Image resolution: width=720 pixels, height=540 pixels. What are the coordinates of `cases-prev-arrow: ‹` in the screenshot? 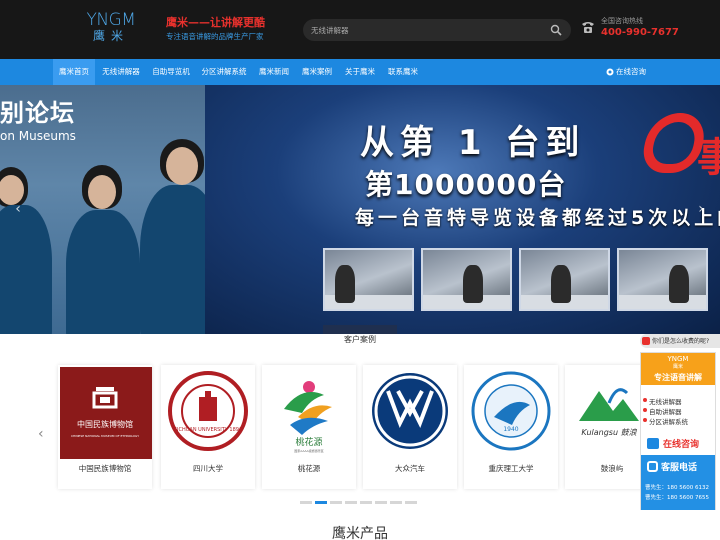 It's located at (43, 434).